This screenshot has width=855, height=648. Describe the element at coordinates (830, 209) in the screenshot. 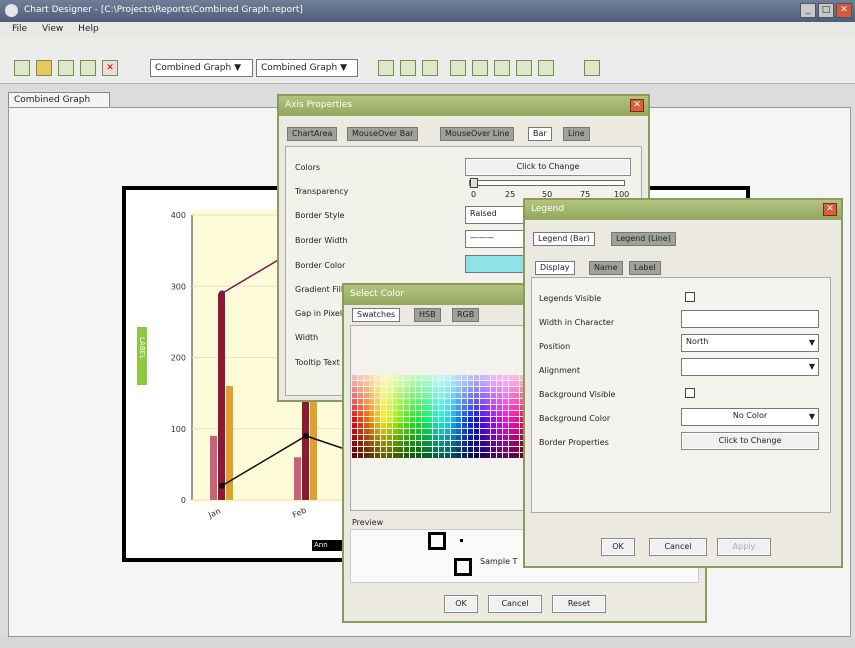

I see `legend-dialog-close-icon: ✕` at that location.